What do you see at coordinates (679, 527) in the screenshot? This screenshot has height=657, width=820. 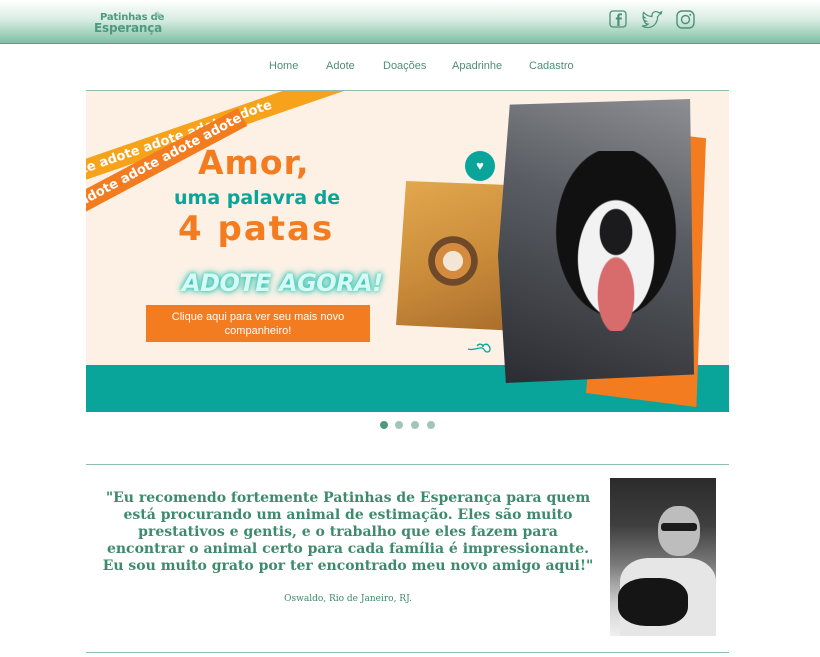 I see `photo-sunglasses` at bounding box center [679, 527].